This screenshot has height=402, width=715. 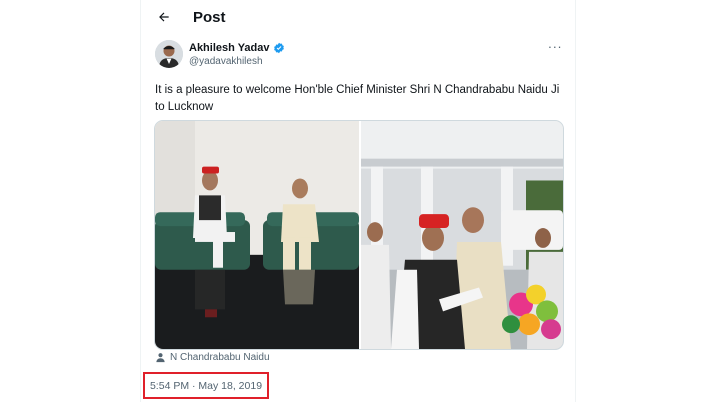 What do you see at coordinates (209, 17) in the screenshot?
I see `page-title: Post` at bounding box center [209, 17].